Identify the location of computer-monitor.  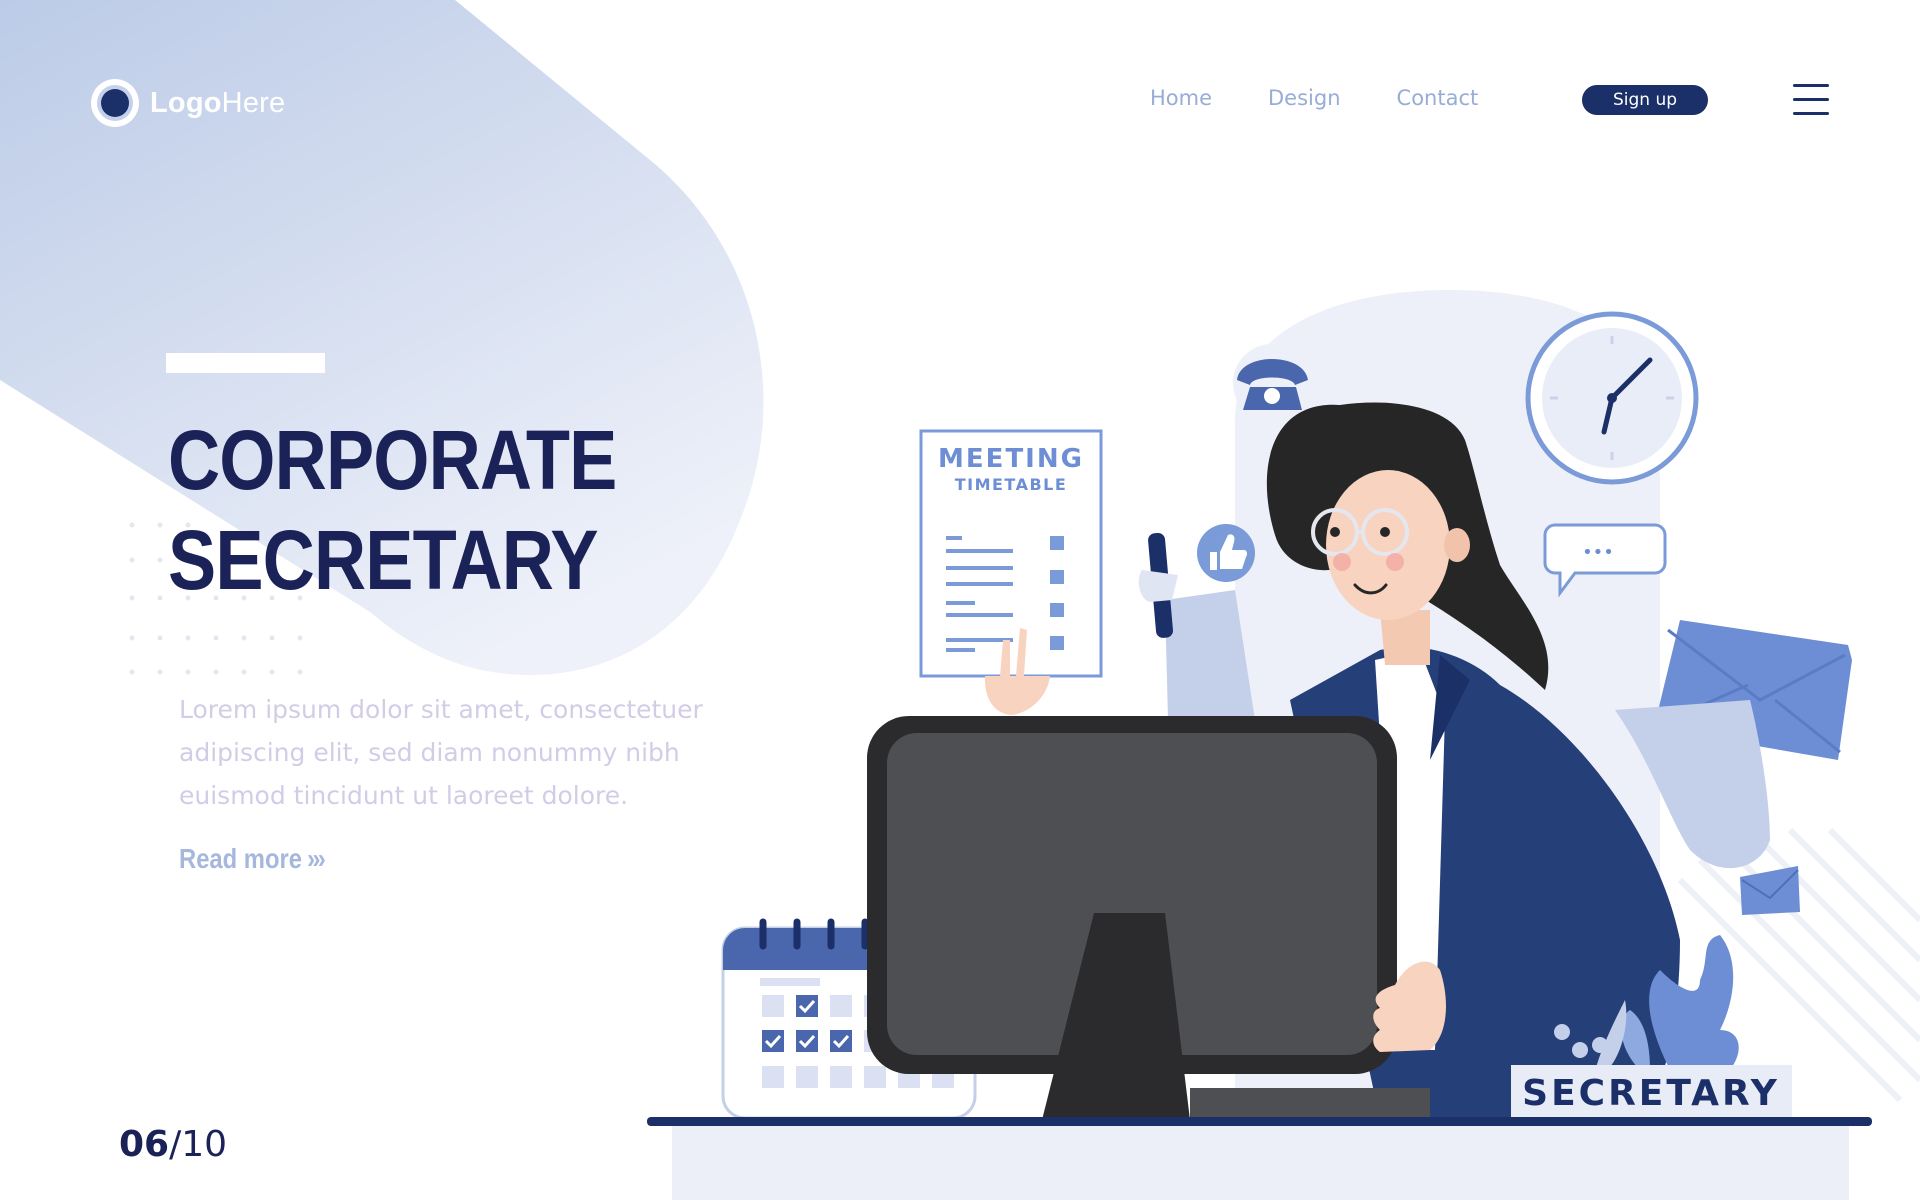
(1148, 918).